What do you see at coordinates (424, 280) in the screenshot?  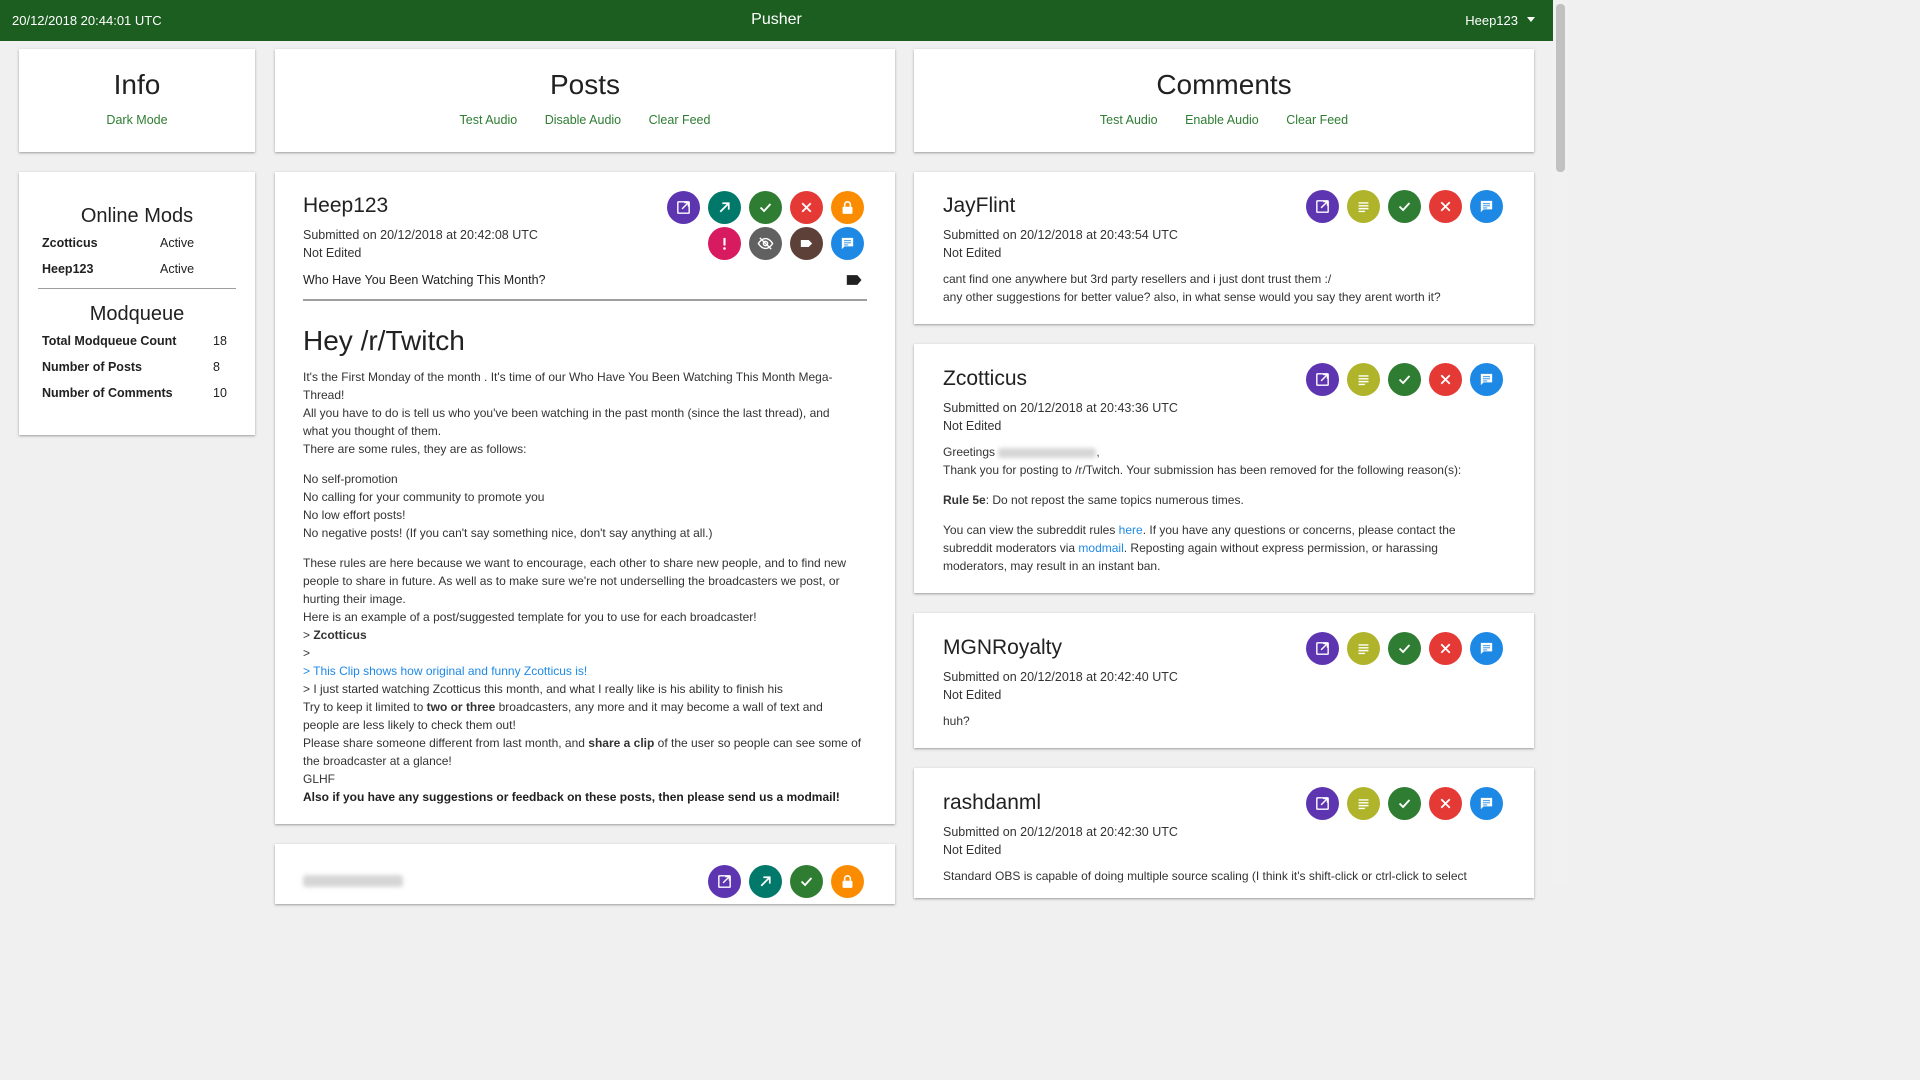 I see `post-title: Who Have You Been Watching This Month?` at bounding box center [424, 280].